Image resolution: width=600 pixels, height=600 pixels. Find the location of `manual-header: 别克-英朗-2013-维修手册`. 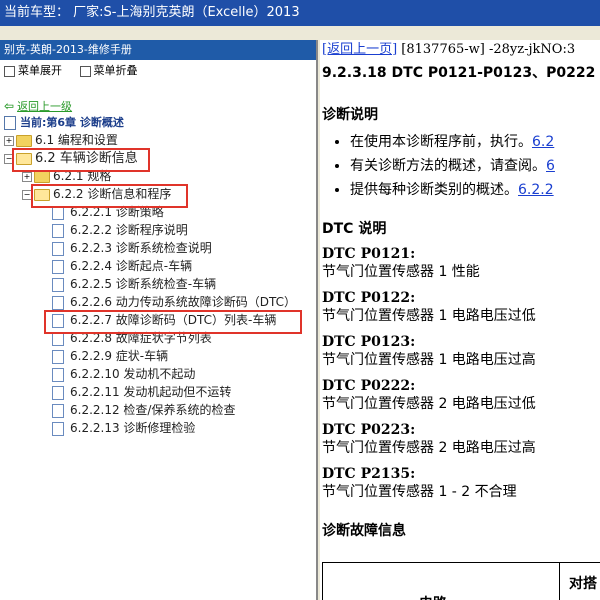

manual-header: 别克-英朗-2013-维修手册 is located at coordinates (158, 50).